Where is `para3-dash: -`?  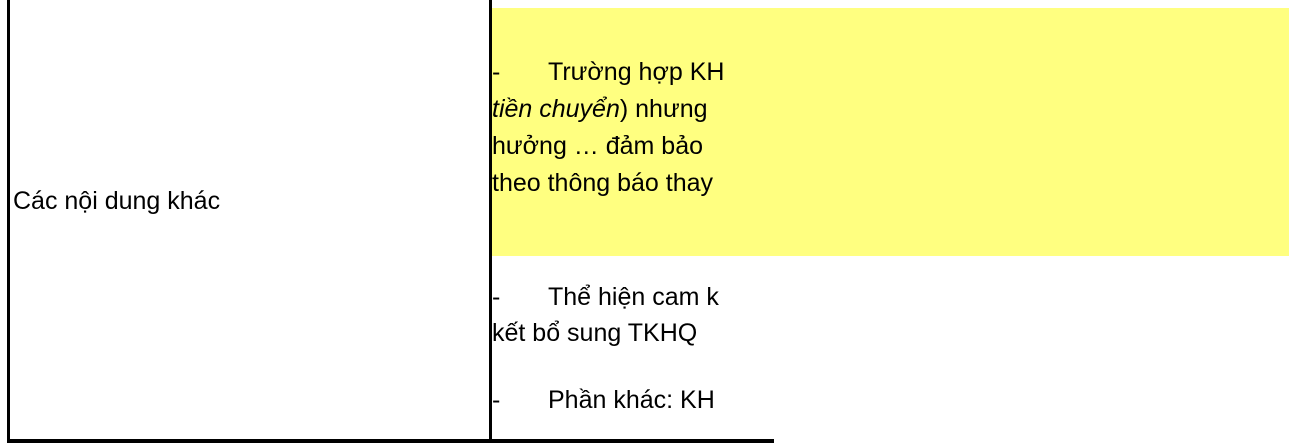
para3-dash: - is located at coordinates (496, 400).